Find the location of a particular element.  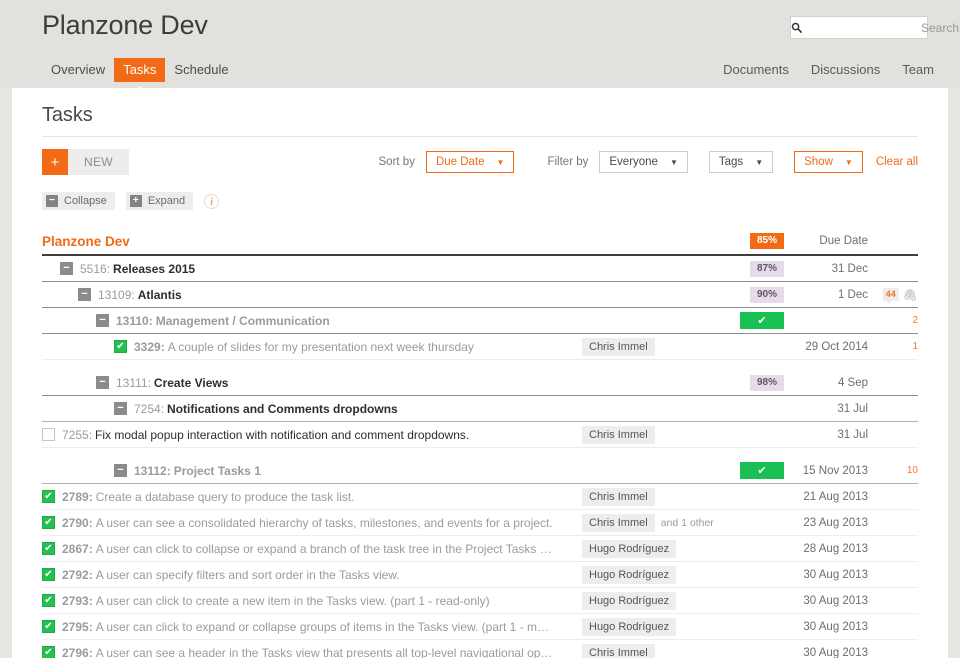

tree-group-row: −5516: Releases 2015 87% 31 Dec is located at coordinates (480, 269).